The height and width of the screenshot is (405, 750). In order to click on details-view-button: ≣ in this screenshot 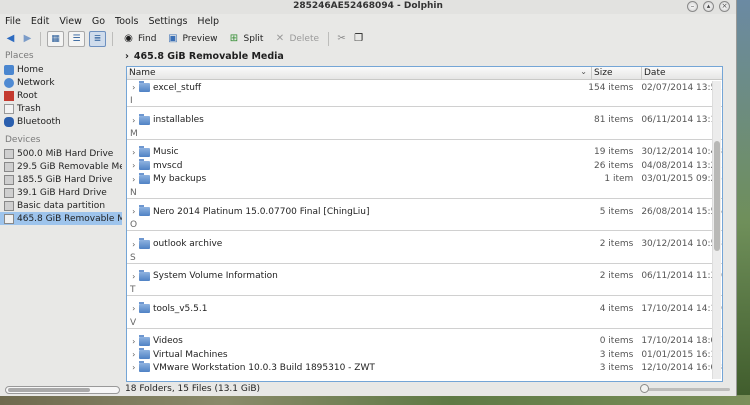, I will do `click(97, 38)`.